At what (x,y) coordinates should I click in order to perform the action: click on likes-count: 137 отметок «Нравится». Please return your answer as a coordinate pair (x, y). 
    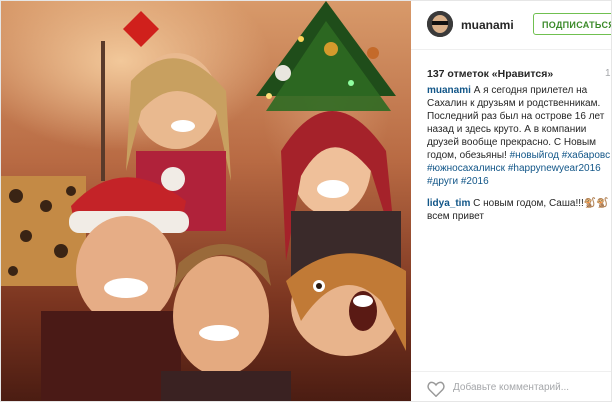
    Looking at the image, I should click on (490, 74).